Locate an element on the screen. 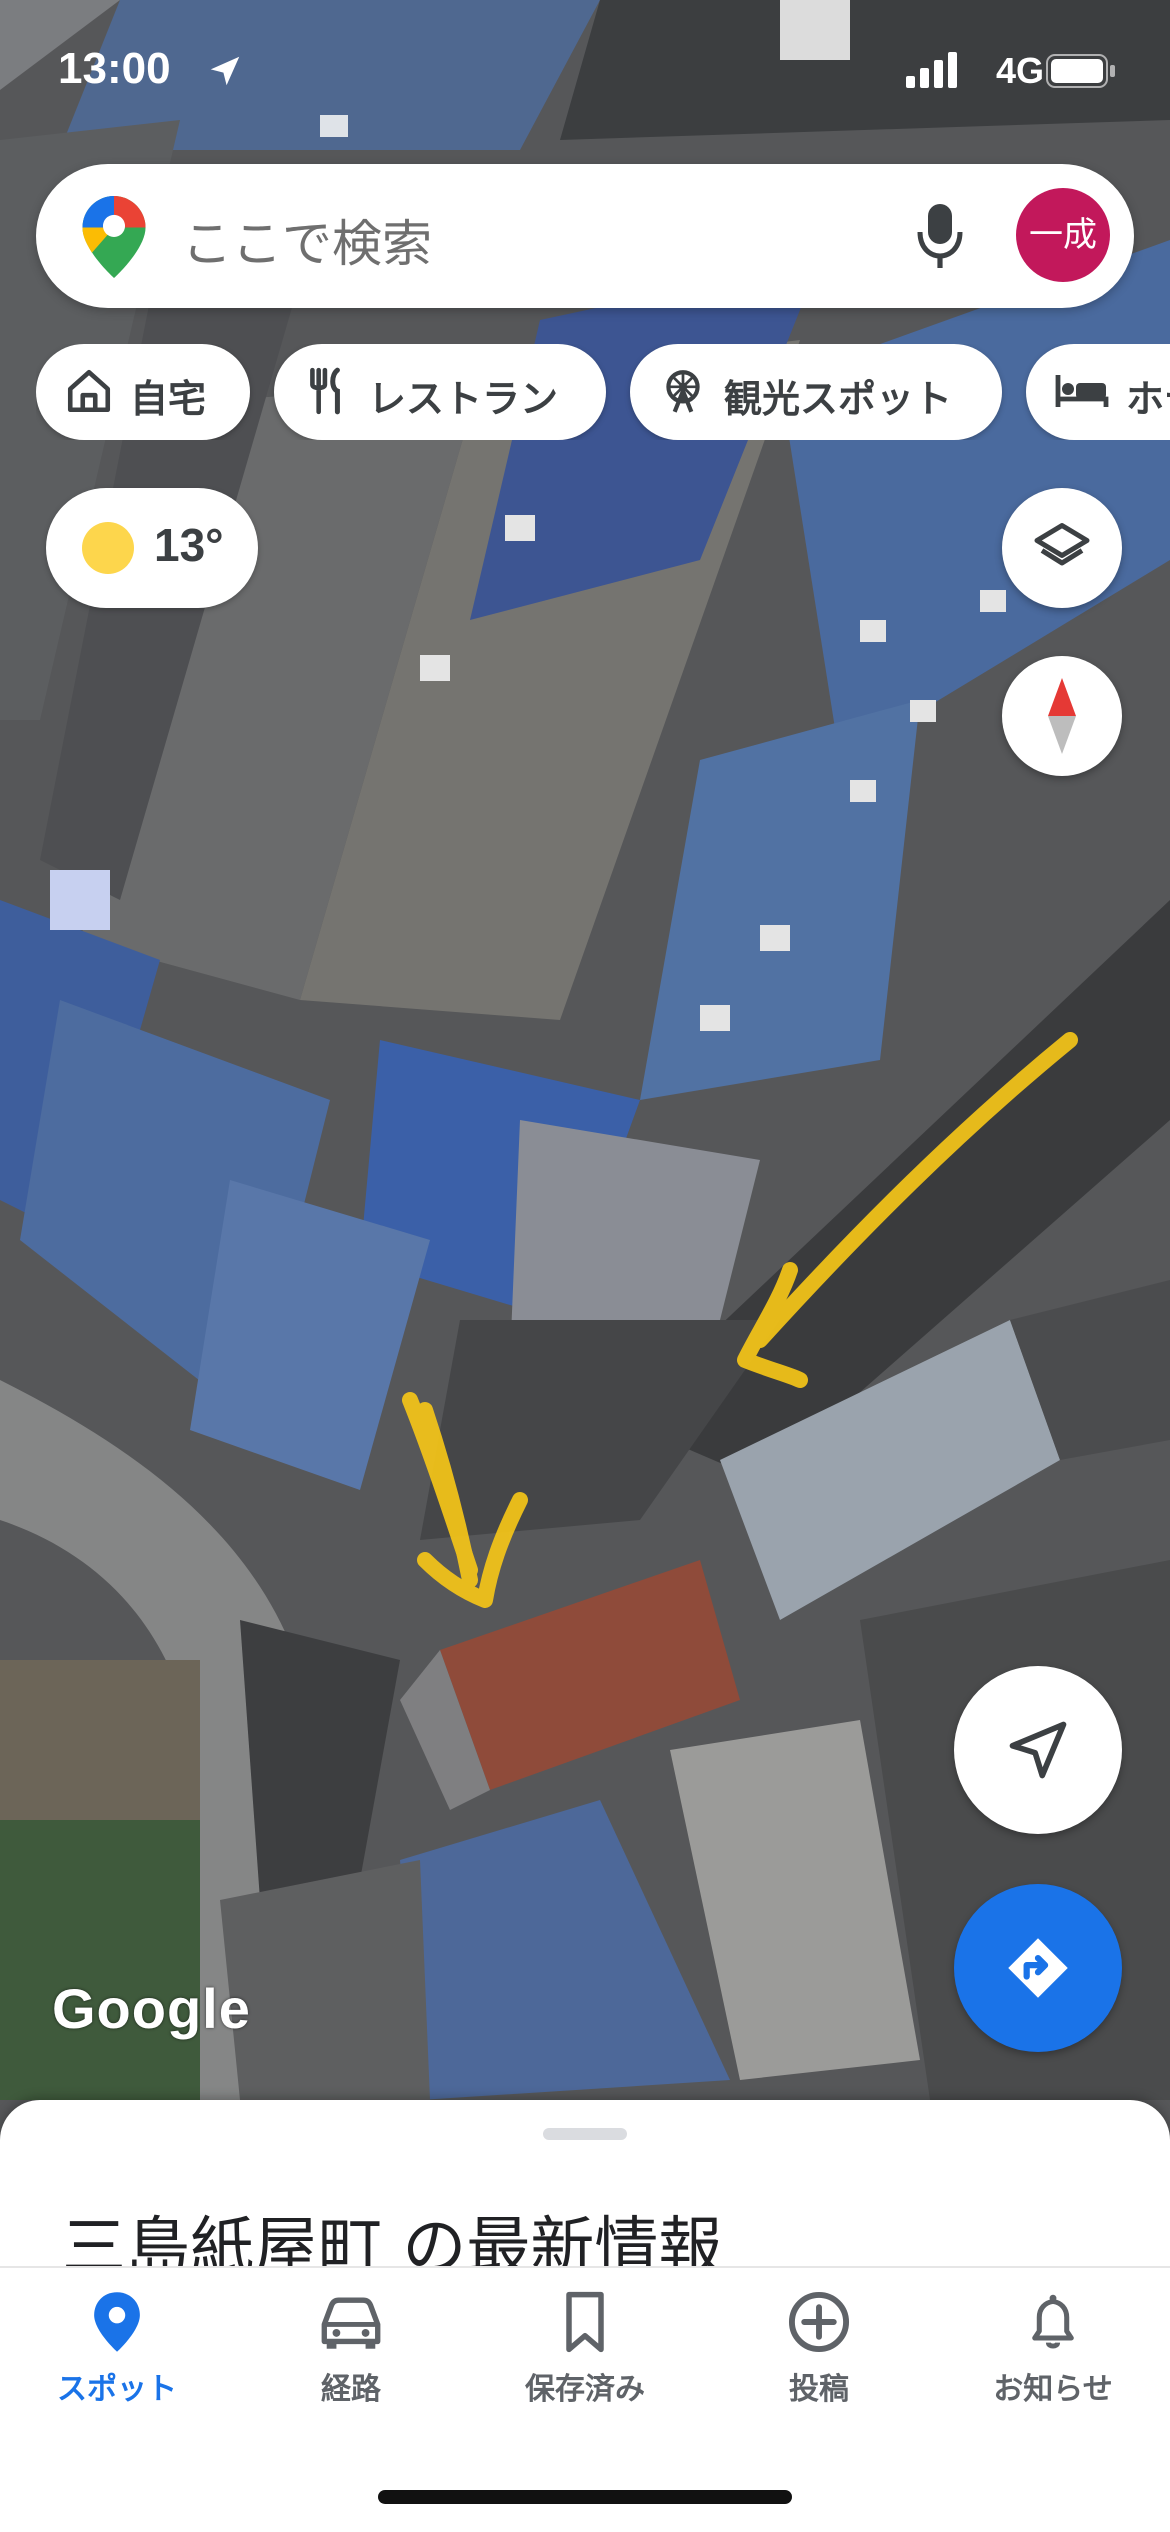 The width and height of the screenshot is (1170, 2532). directions-icon is located at coordinates (1038, 1968).